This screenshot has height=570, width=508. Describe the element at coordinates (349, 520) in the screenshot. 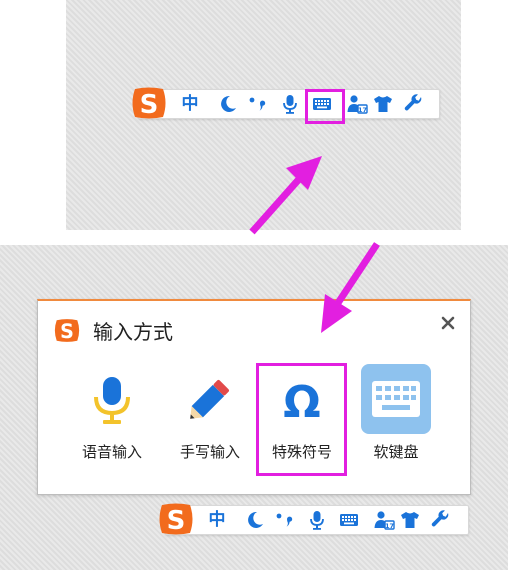

I see `soft-keyboard-icon` at that location.